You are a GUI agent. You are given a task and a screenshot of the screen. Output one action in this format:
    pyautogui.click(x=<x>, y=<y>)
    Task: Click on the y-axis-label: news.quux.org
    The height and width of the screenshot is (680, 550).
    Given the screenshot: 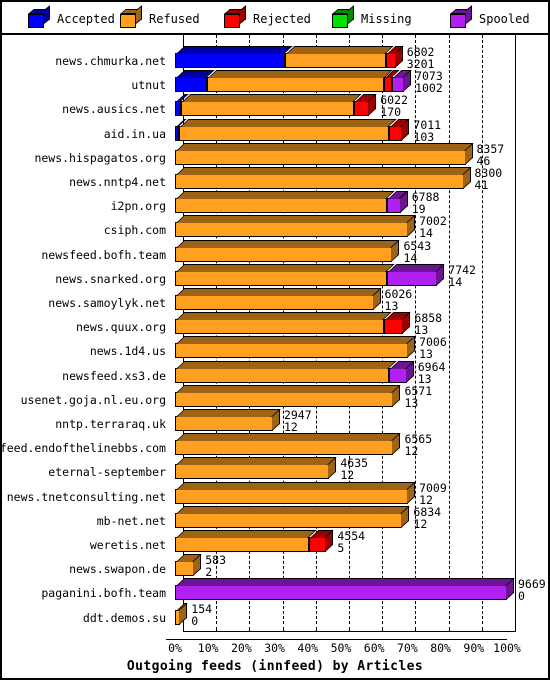 What is the action you would take?
    pyautogui.click(x=120, y=327)
    